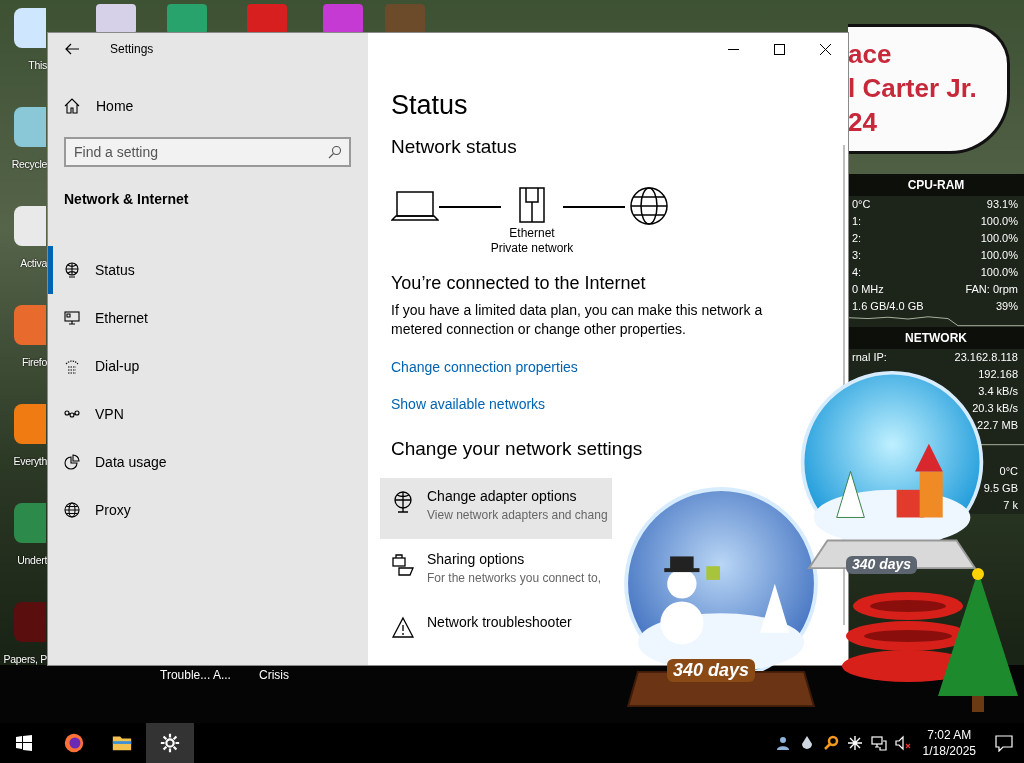 The width and height of the screenshot is (1024, 763). Describe the element at coordinates (878, 743) in the screenshot. I see `network-icon` at that location.